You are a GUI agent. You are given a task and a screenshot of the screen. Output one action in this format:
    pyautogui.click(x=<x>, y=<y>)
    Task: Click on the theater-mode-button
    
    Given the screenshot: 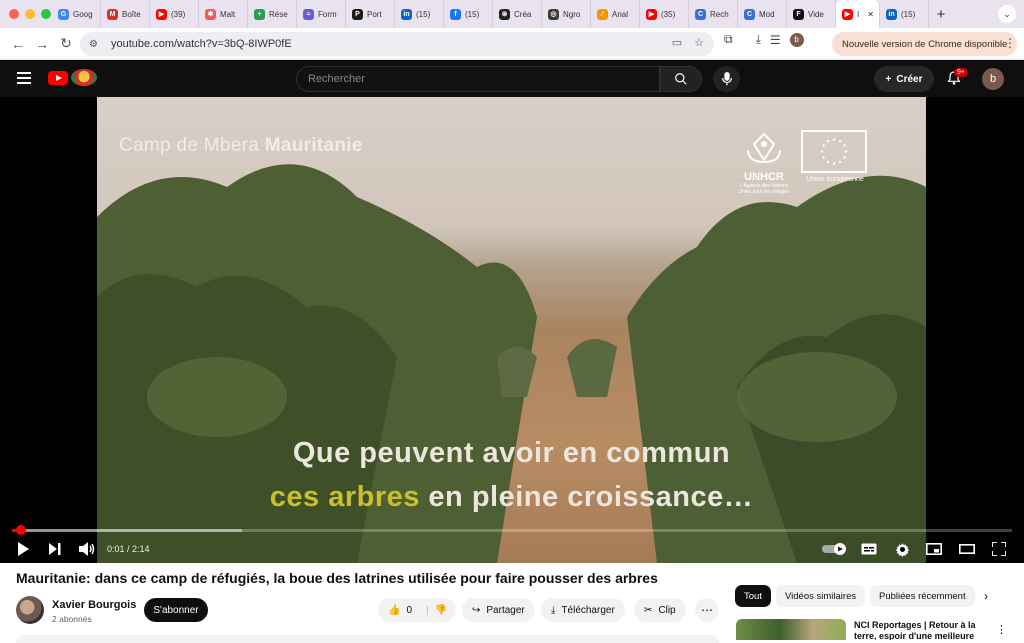 What is the action you would take?
    pyautogui.click(x=967, y=549)
    